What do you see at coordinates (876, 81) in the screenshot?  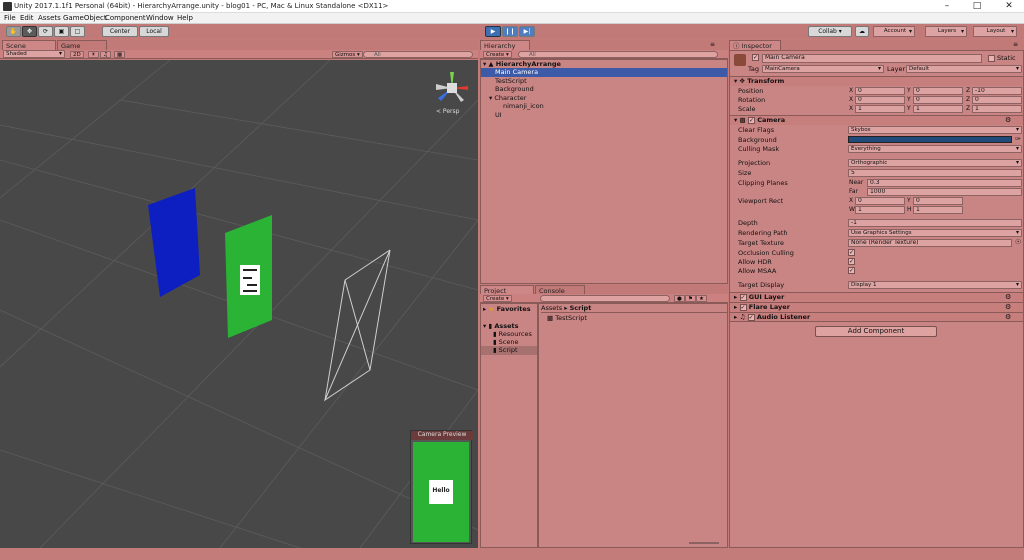 I see `transform-header: ▾ ✥ Transform` at bounding box center [876, 81].